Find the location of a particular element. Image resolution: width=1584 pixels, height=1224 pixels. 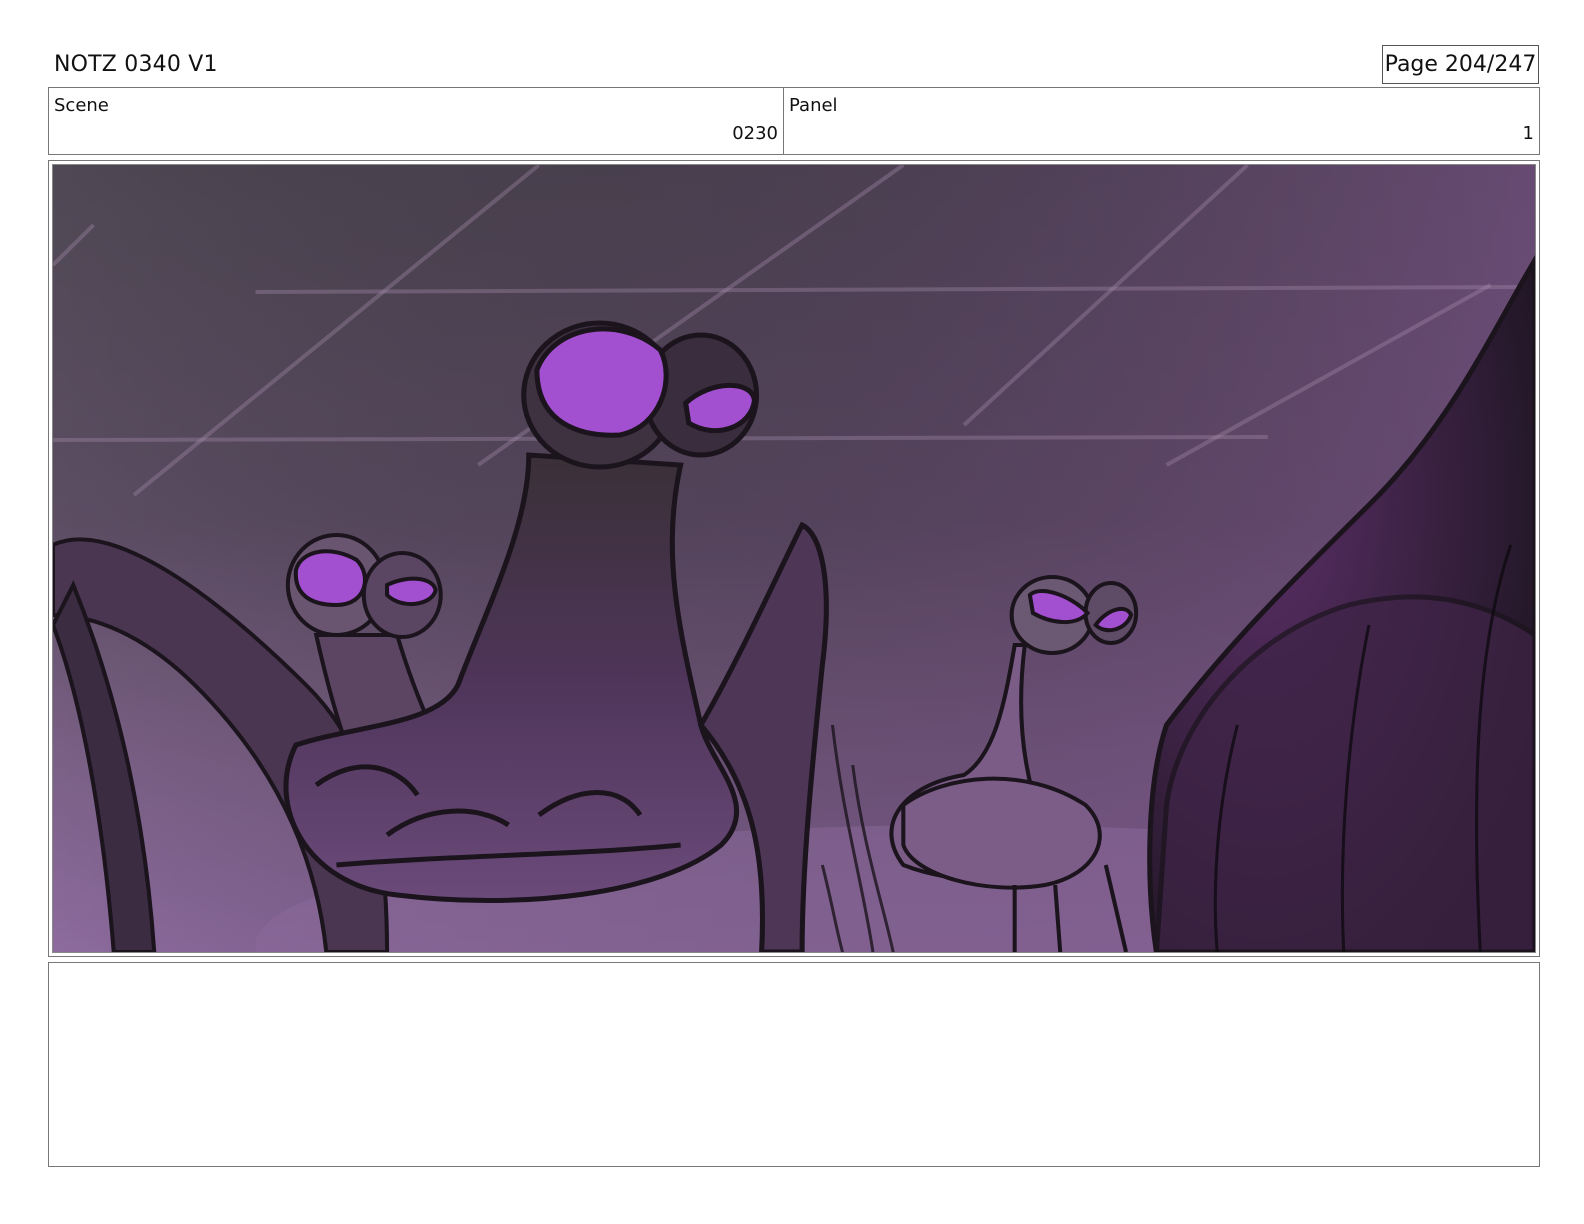

panel-cell: Panel 1 is located at coordinates (1161, 121).